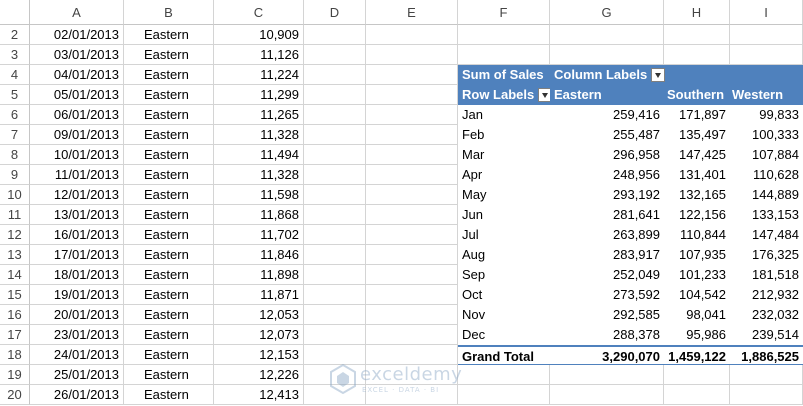 This screenshot has width=803, height=406. Describe the element at coordinates (766, 95) in the screenshot. I see `pivot-col-header: Western` at that location.